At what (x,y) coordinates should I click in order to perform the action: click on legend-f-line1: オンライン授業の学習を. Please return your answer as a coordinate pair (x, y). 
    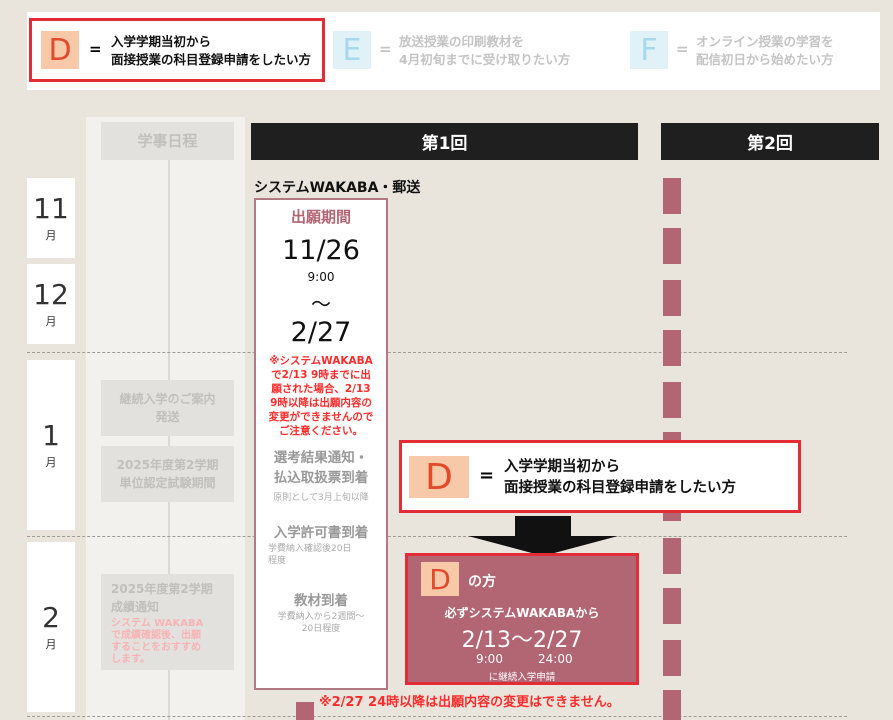
    Looking at the image, I should click on (765, 41).